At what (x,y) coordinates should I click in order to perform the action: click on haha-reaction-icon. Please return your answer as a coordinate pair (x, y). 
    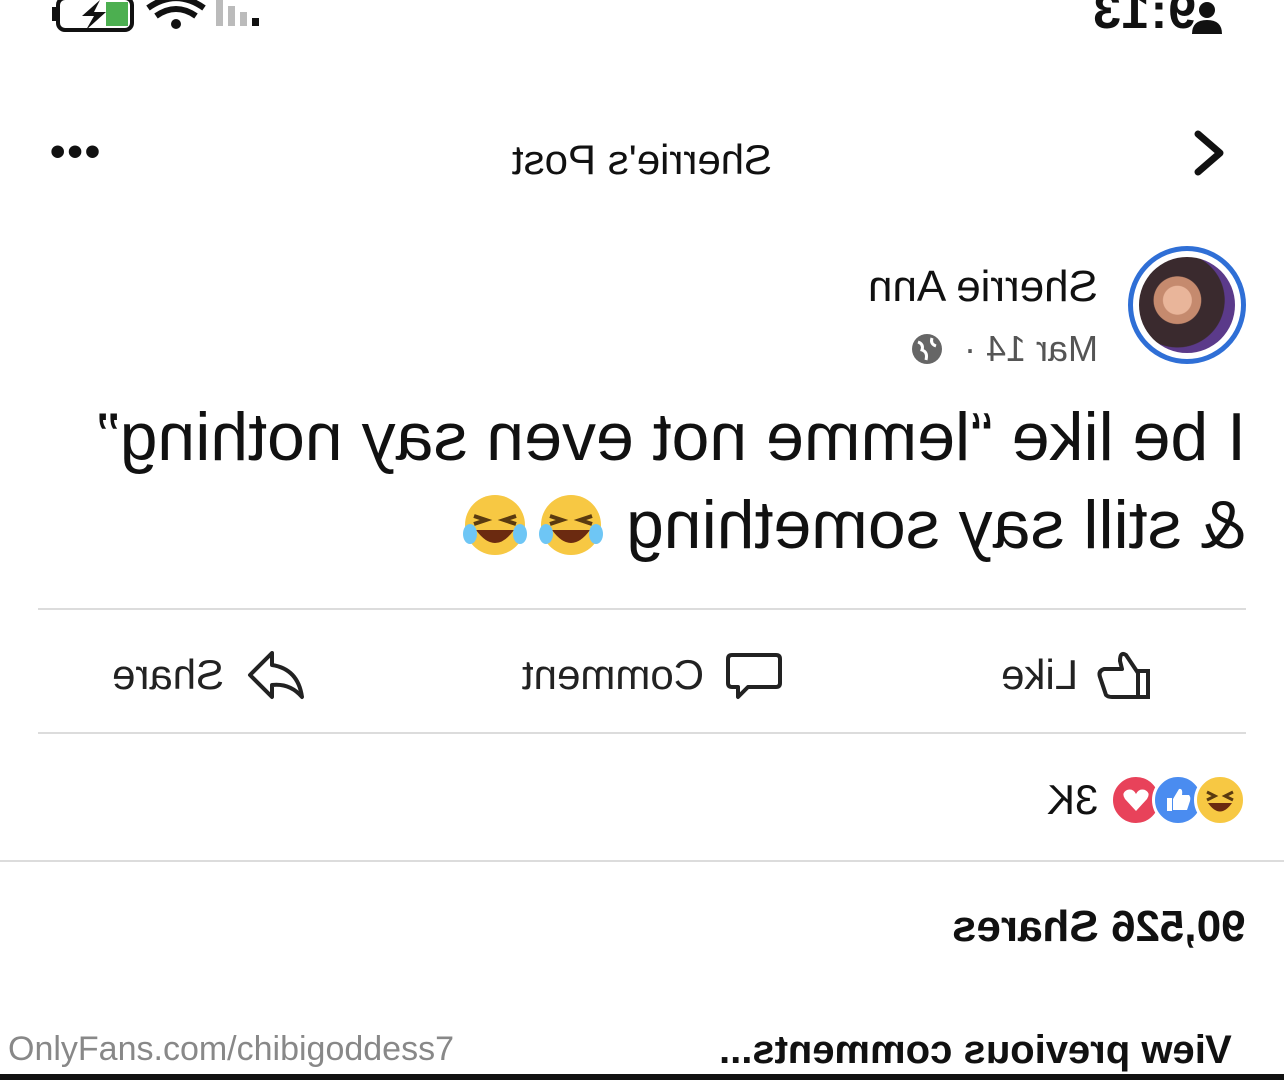
    Looking at the image, I should click on (1220, 800).